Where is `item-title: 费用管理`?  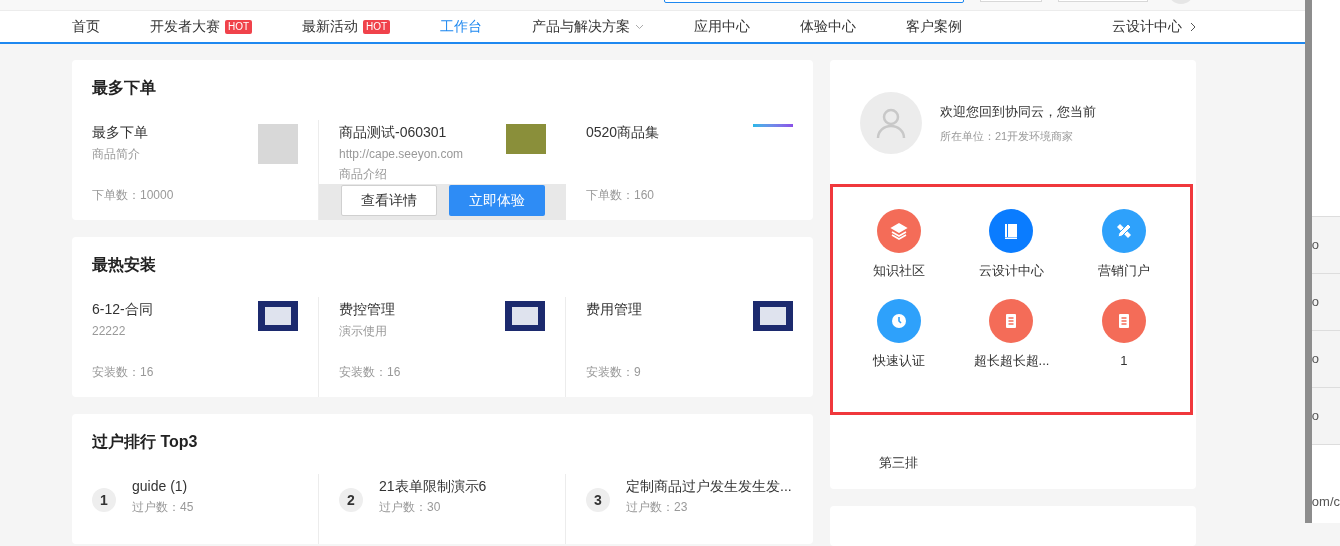
item-title: 费用管理 is located at coordinates (669, 309).